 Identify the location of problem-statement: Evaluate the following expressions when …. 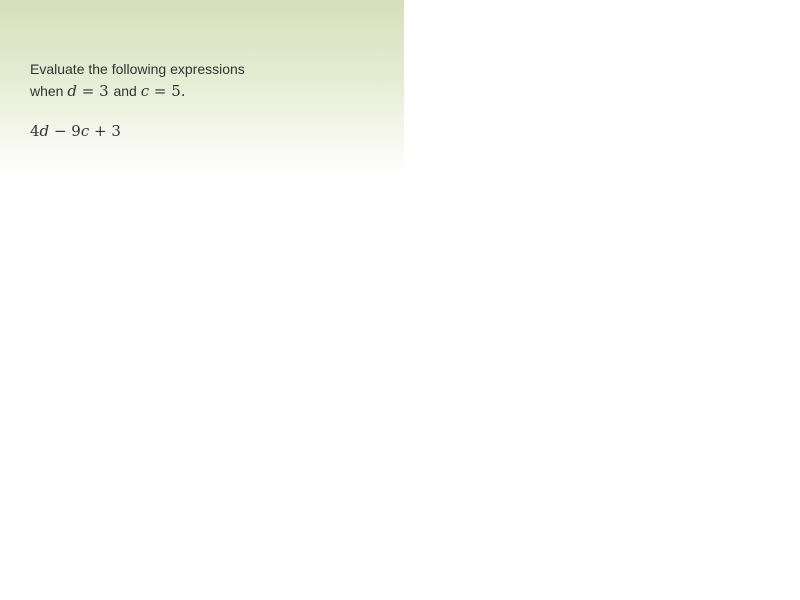
(210, 80).